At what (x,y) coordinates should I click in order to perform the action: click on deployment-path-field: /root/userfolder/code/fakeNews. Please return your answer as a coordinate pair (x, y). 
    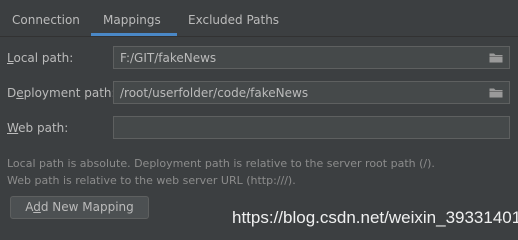
    Looking at the image, I should click on (311, 92).